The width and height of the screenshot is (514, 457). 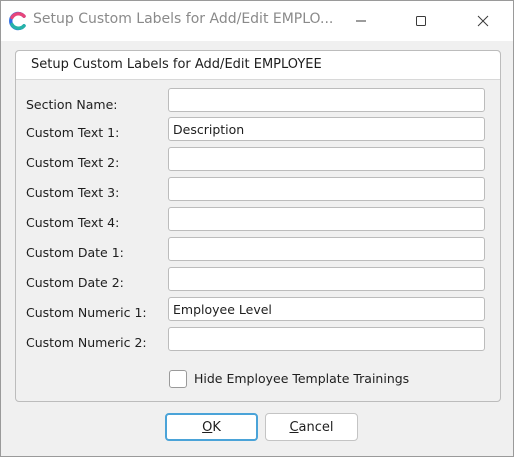 I want to click on section-name-input, so click(x=326, y=100).